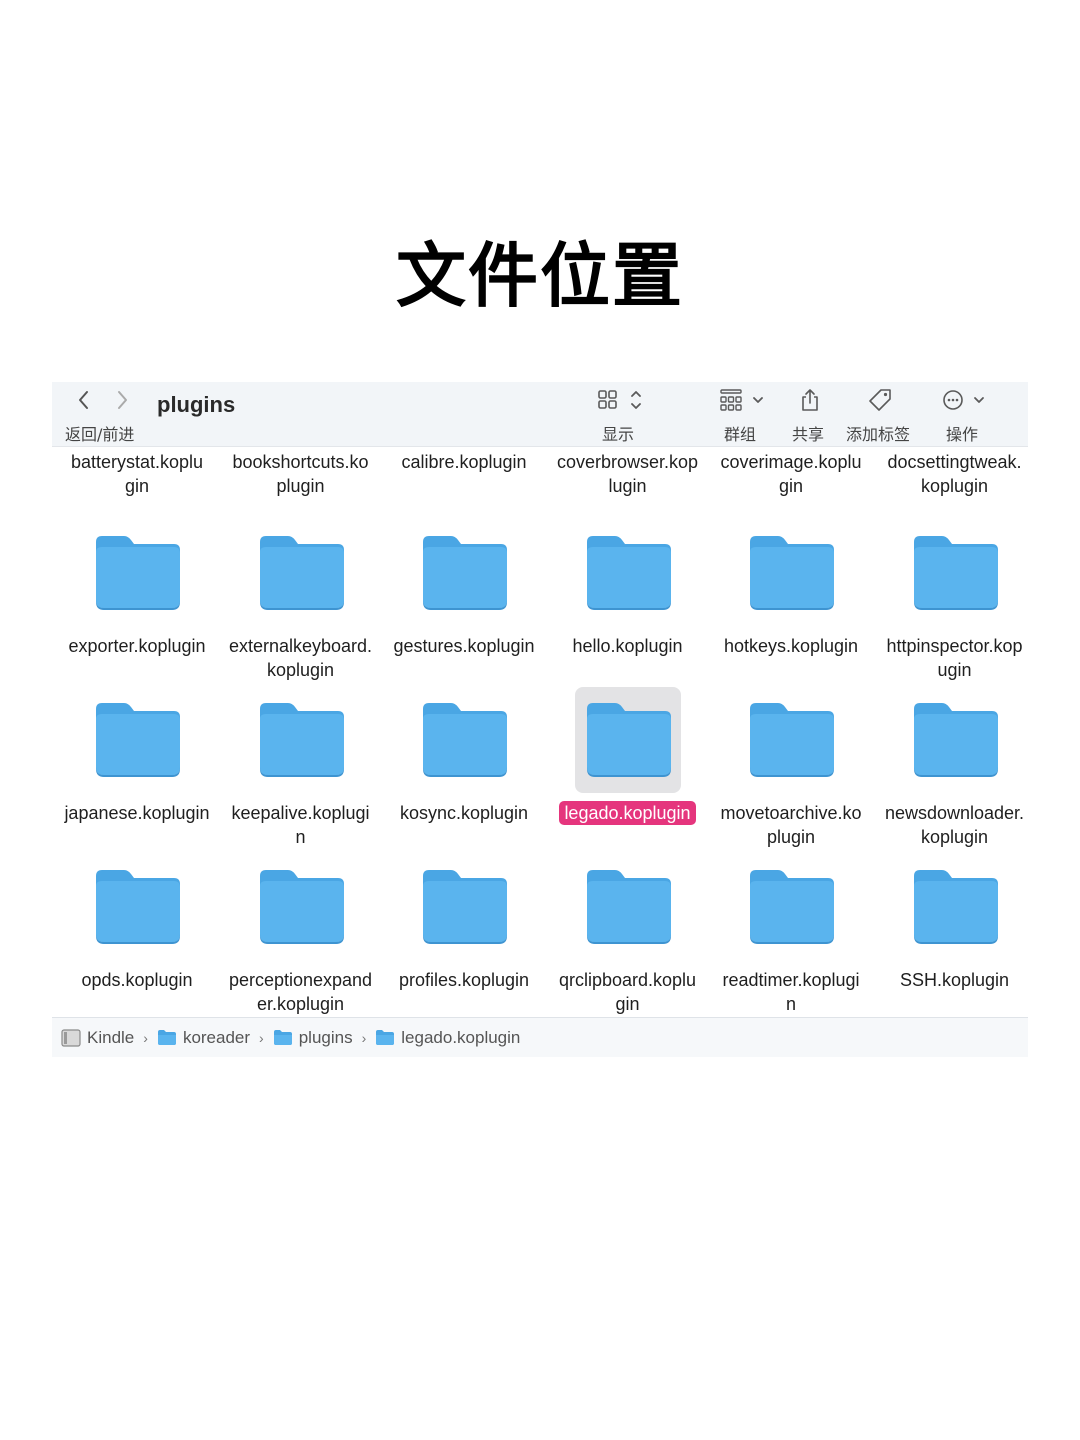  I want to click on back-button, so click(84, 400).